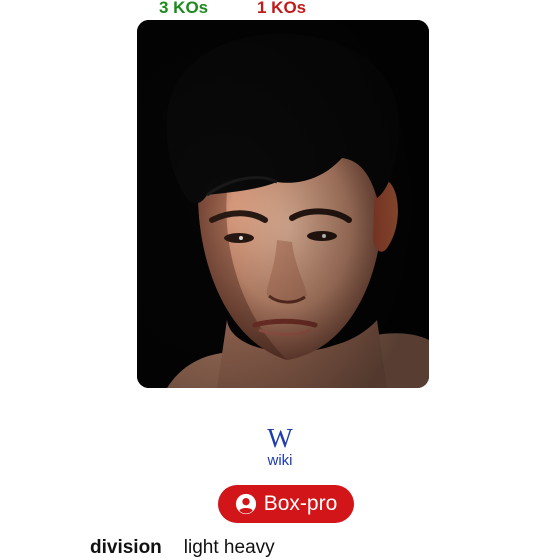  I want to click on division-row: division light heavy, so click(182, 548).